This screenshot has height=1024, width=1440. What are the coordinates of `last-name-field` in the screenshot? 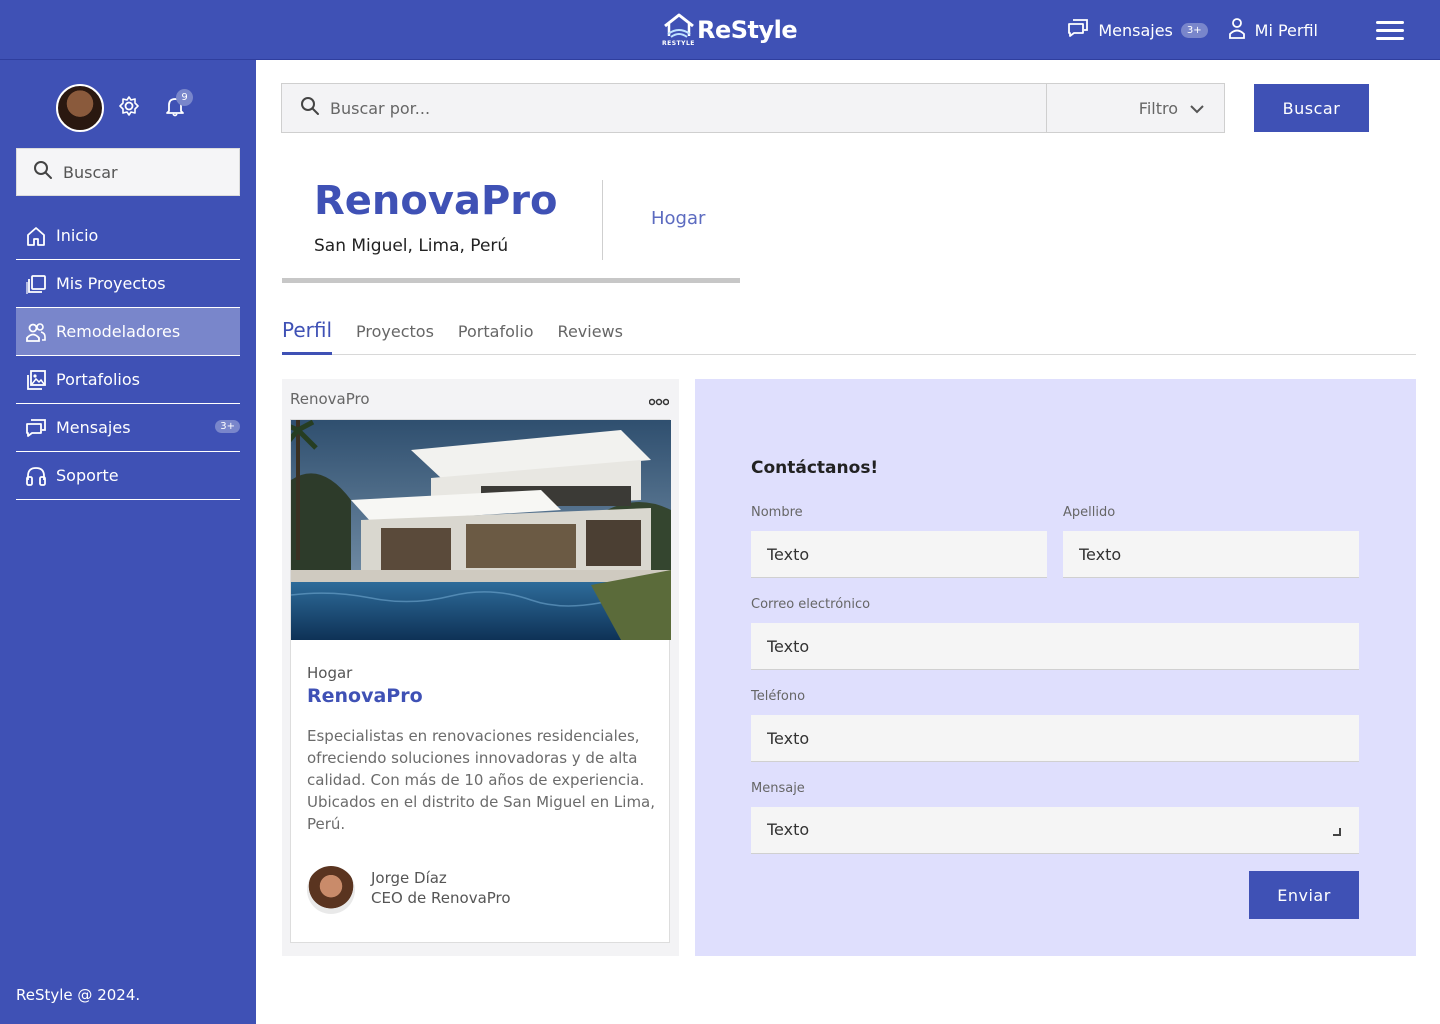 It's located at (1211, 554).